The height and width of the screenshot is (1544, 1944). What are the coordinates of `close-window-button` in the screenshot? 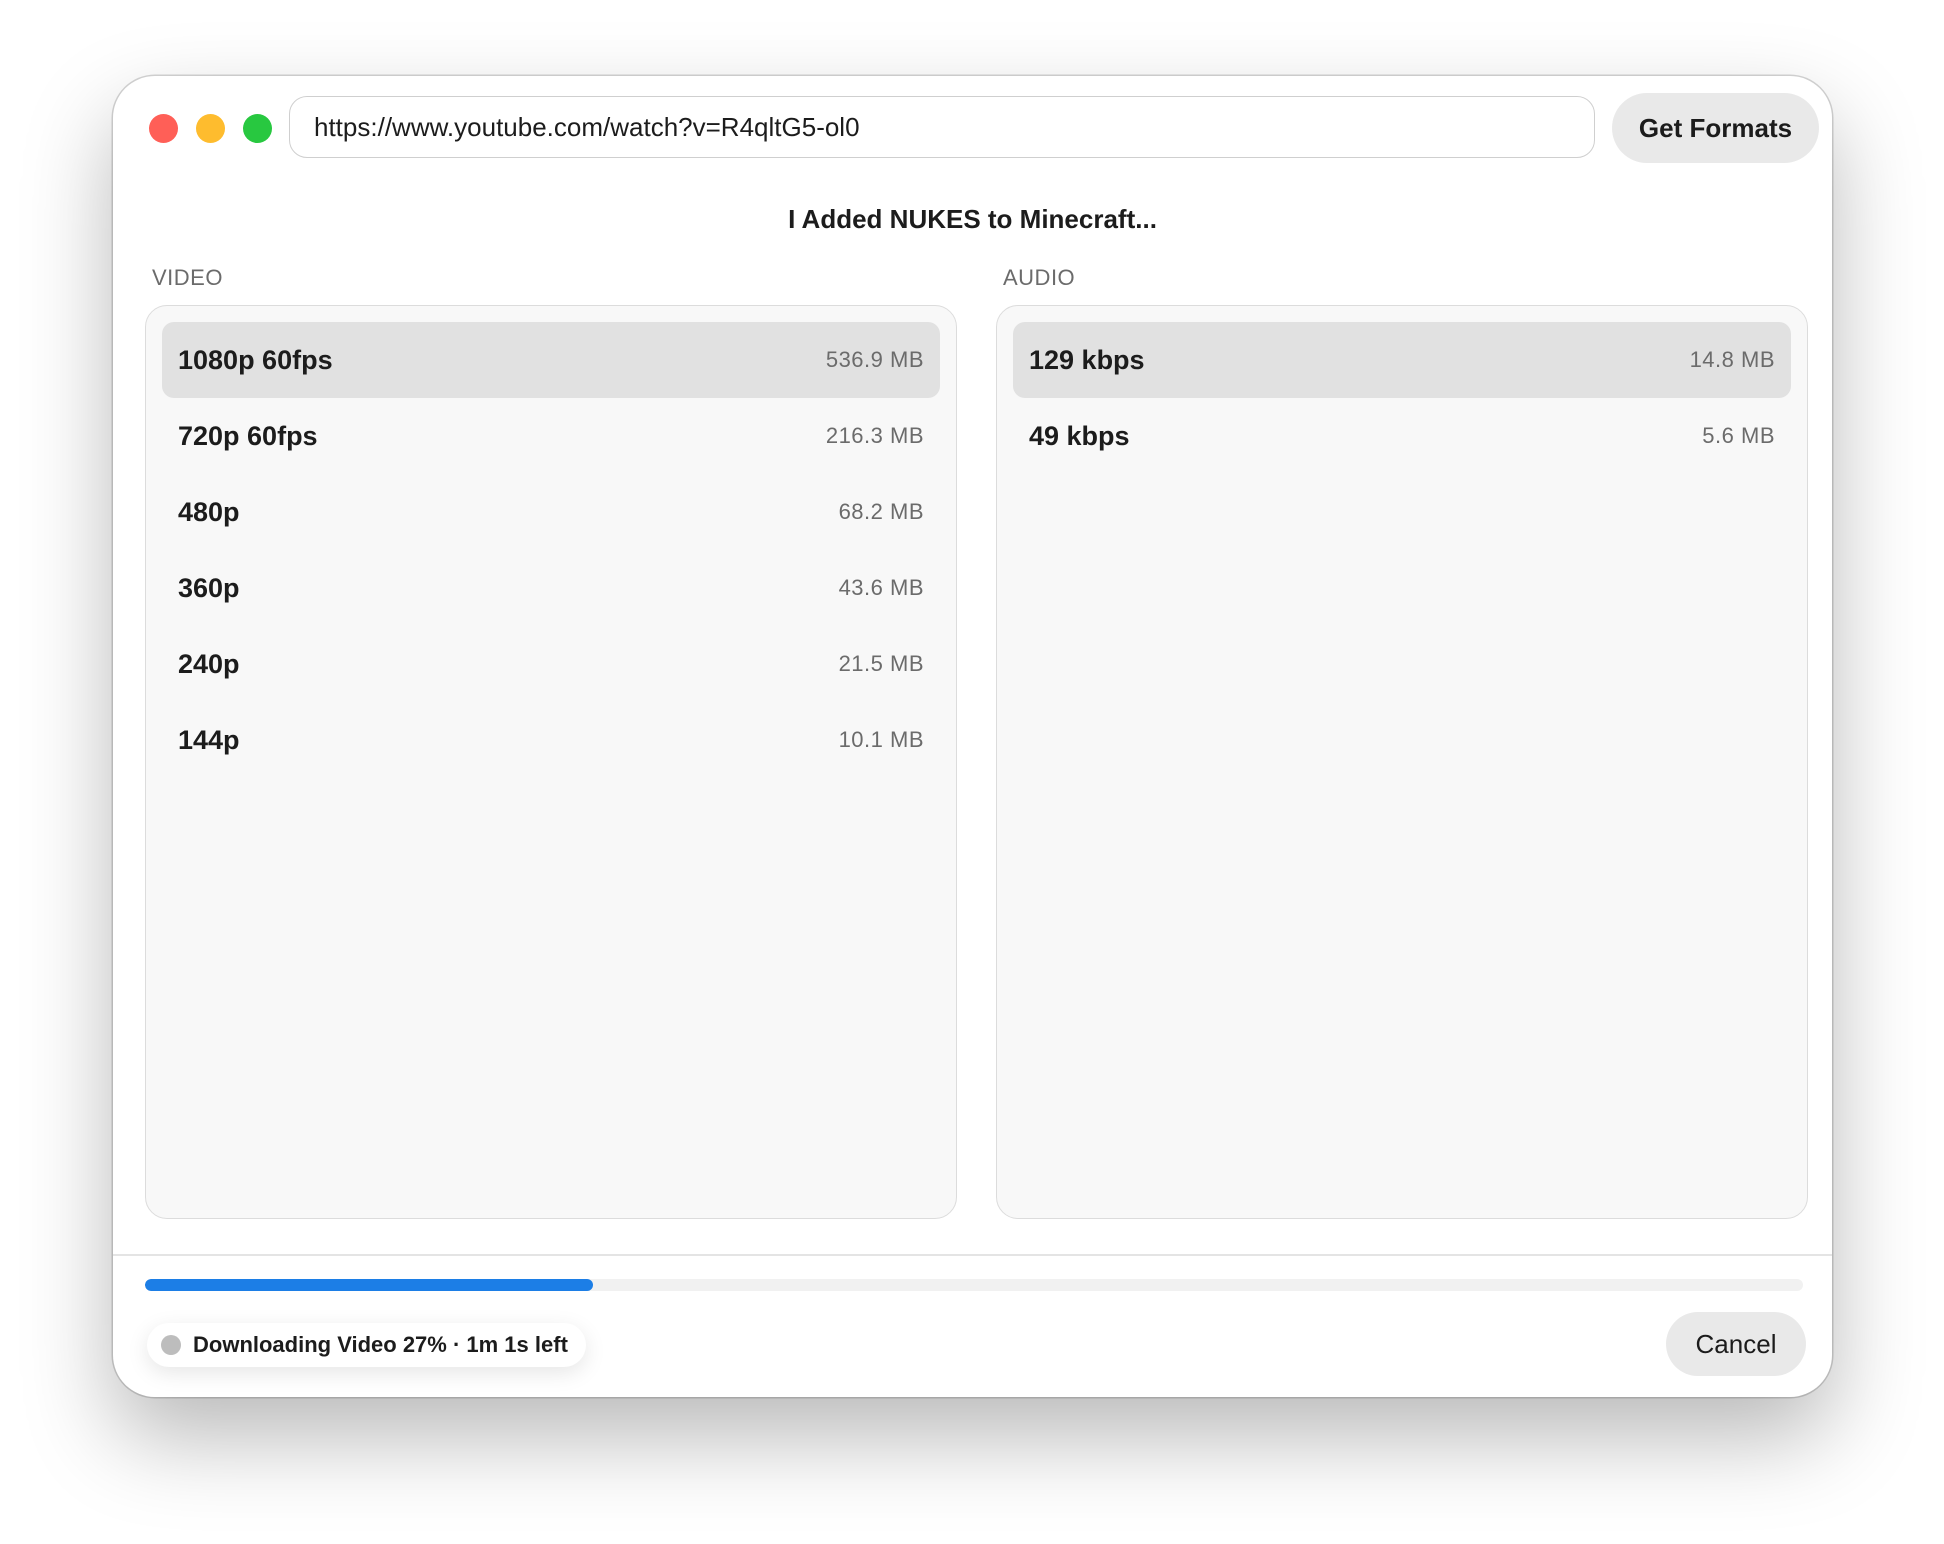 It's located at (163, 128).